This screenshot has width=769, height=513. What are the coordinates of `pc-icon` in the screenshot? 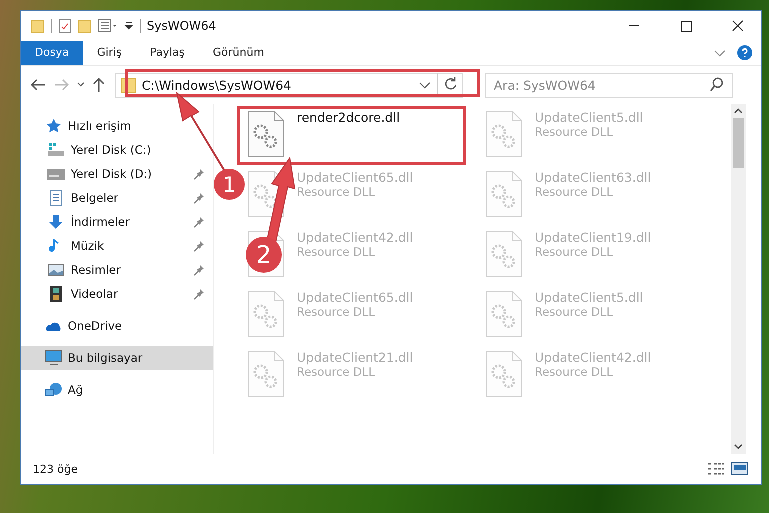 It's located at (54, 358).